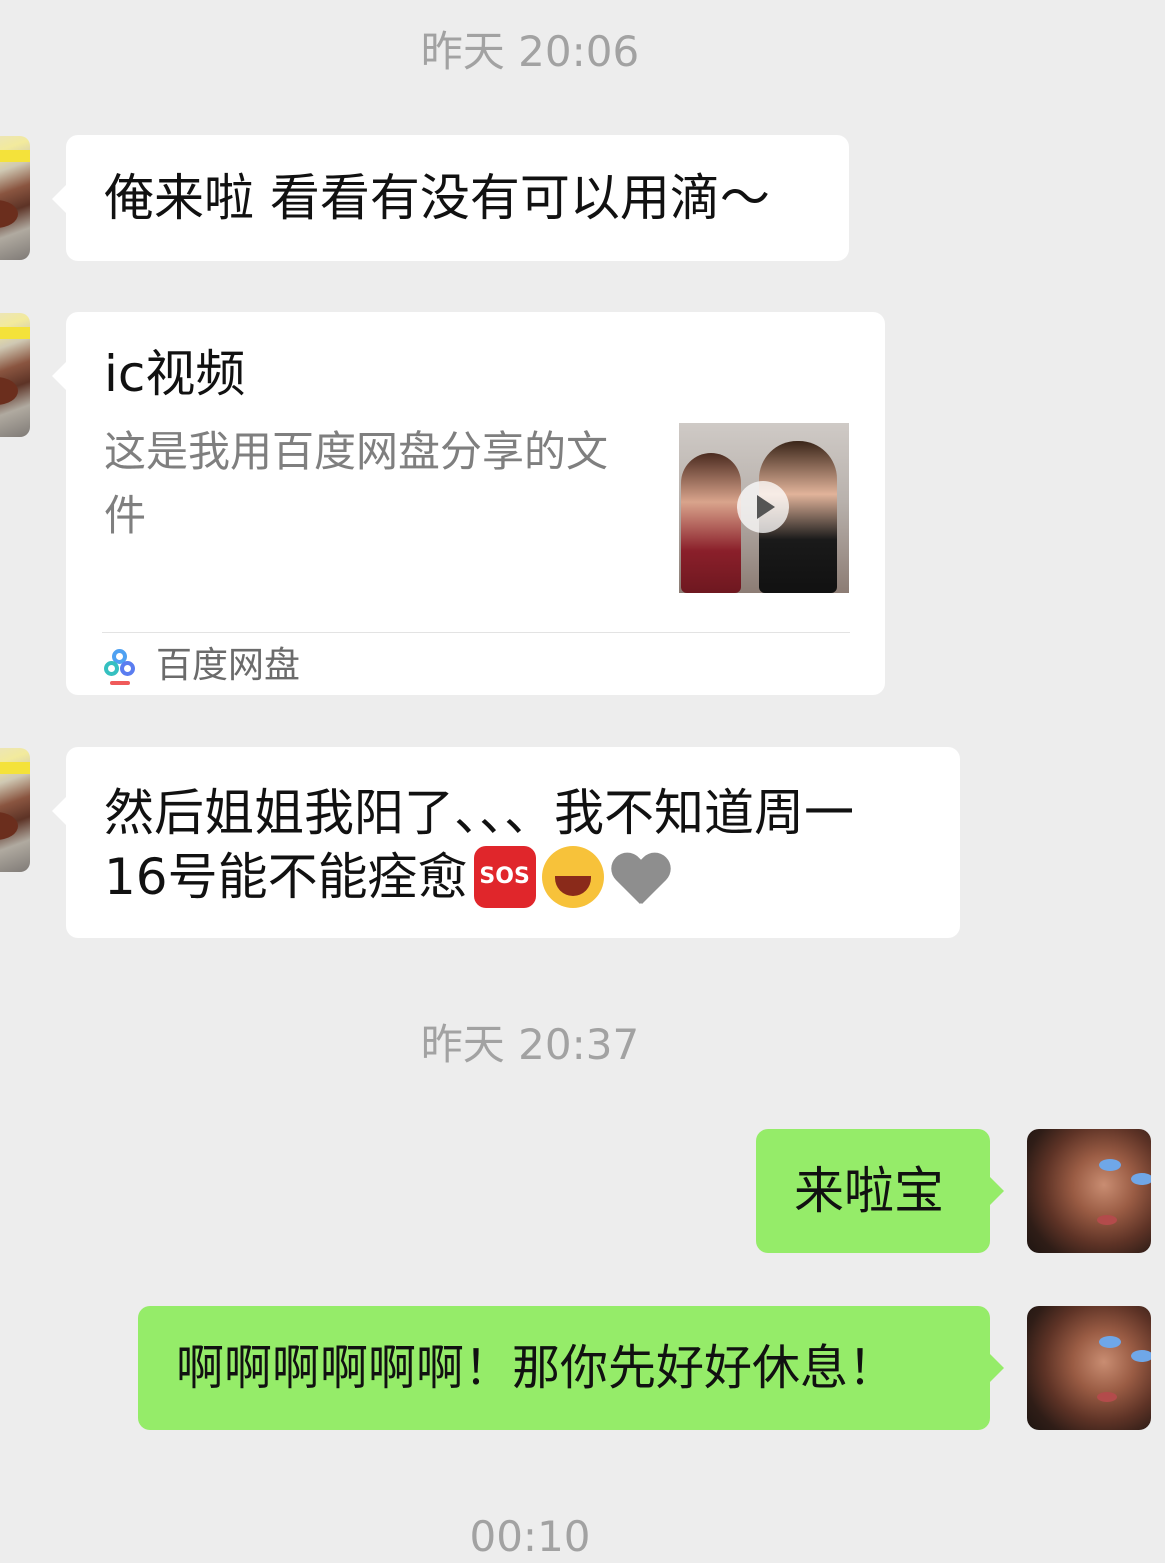 This screenshot has width=1165, height=1563. What do you see at coordinates (286, 877) in the screenshot?
I see `message-text-line: 16号能不能痊愈` at bounding box center [286, 877].